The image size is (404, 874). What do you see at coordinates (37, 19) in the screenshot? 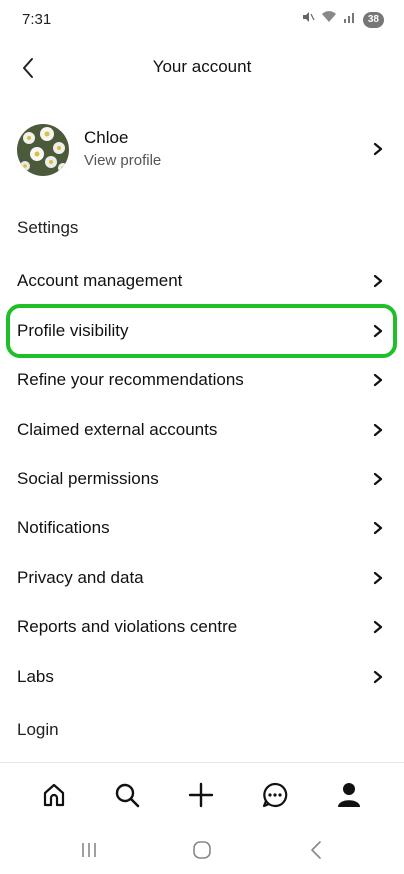
I see `status-time: 7:31` at bounding box center [37, 19].